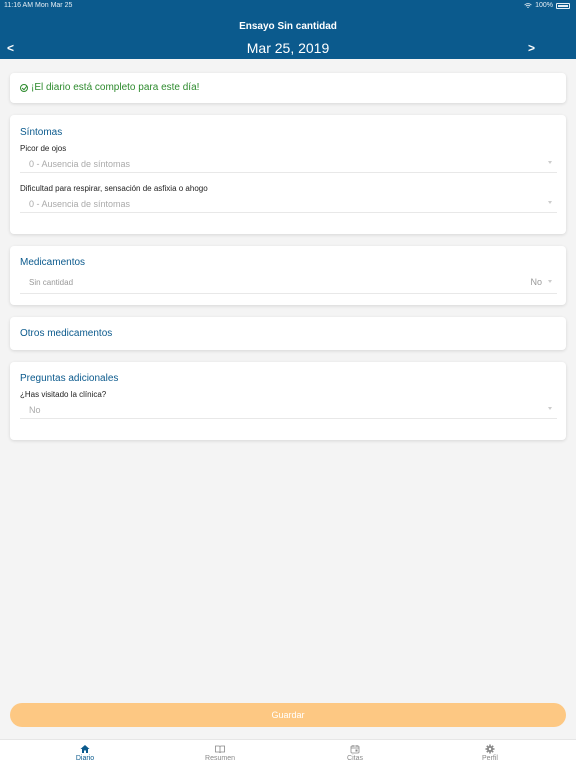 This screenshot has width=576, height=768. Describe the element at coordinates (38, 5) in the screenshot. I see `status-time: 11:16 AM Mon Mar 25` at that location.